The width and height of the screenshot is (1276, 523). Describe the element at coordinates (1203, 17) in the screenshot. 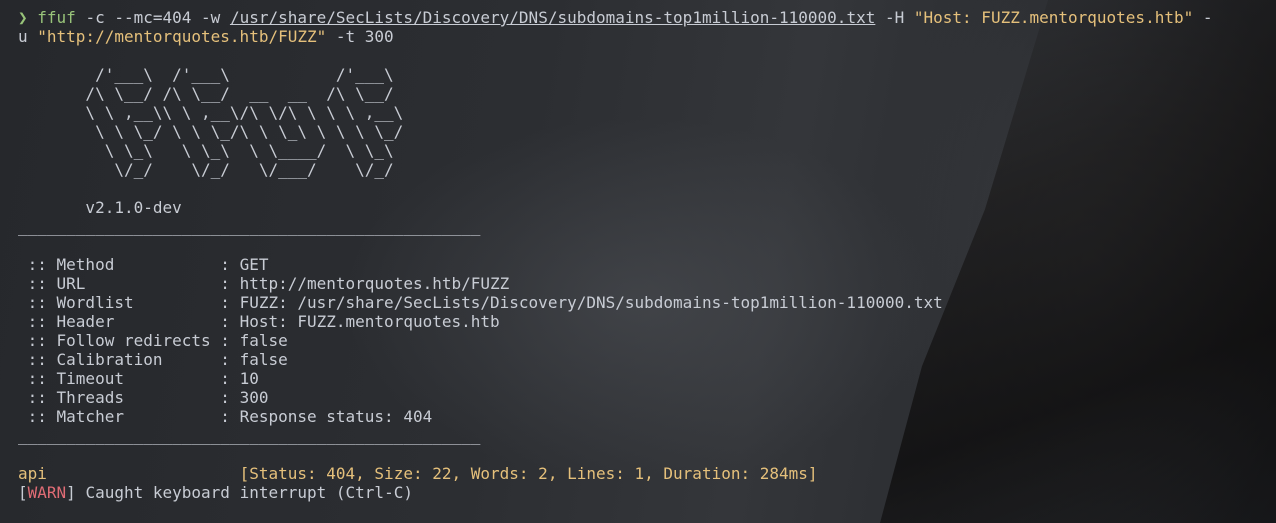

I see `url-flag-start: -` at that location.